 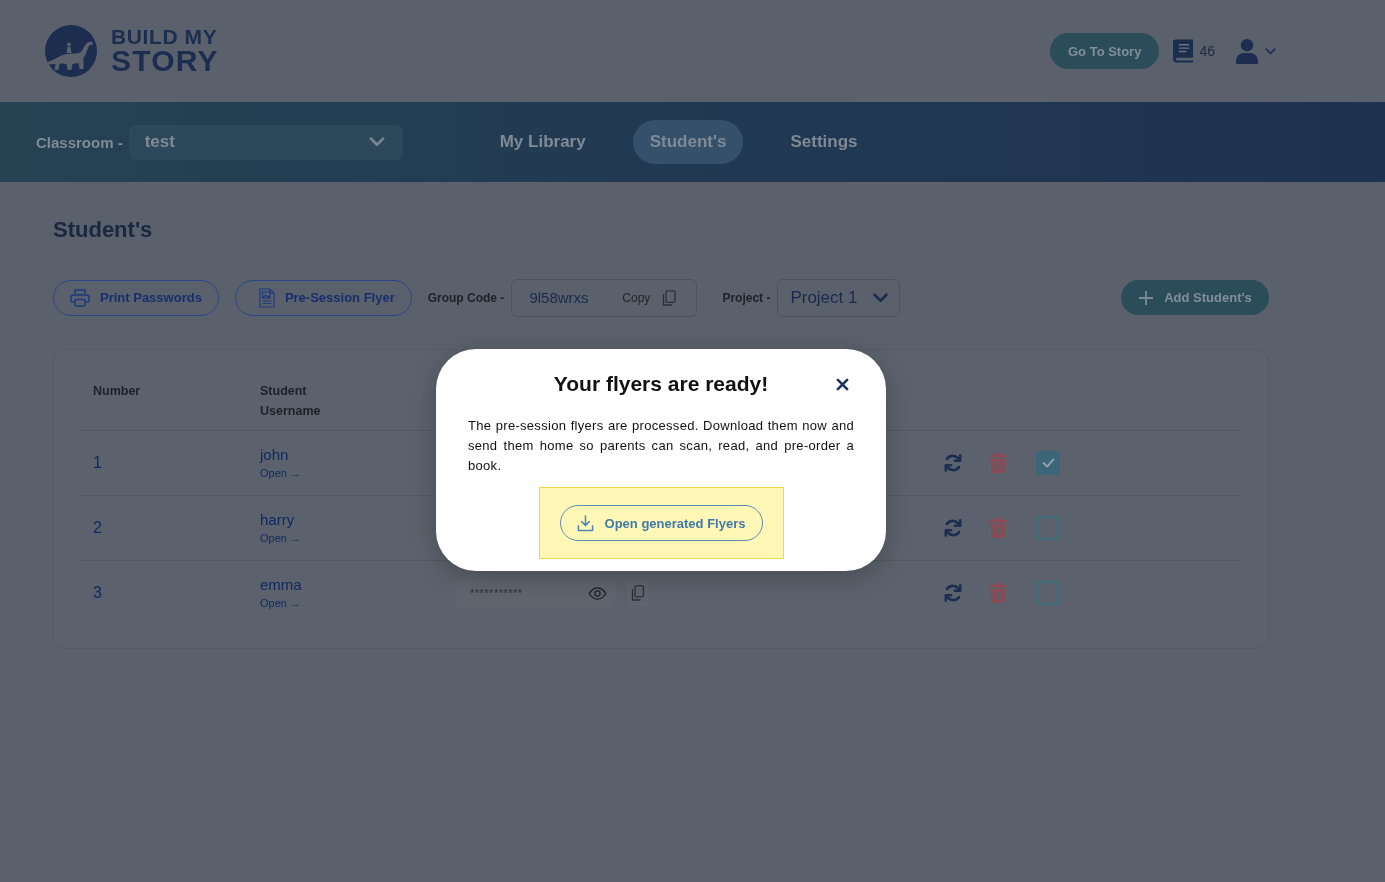 I want to click on go-to-story-button: Go To Story, so click(x=1105, y=51).